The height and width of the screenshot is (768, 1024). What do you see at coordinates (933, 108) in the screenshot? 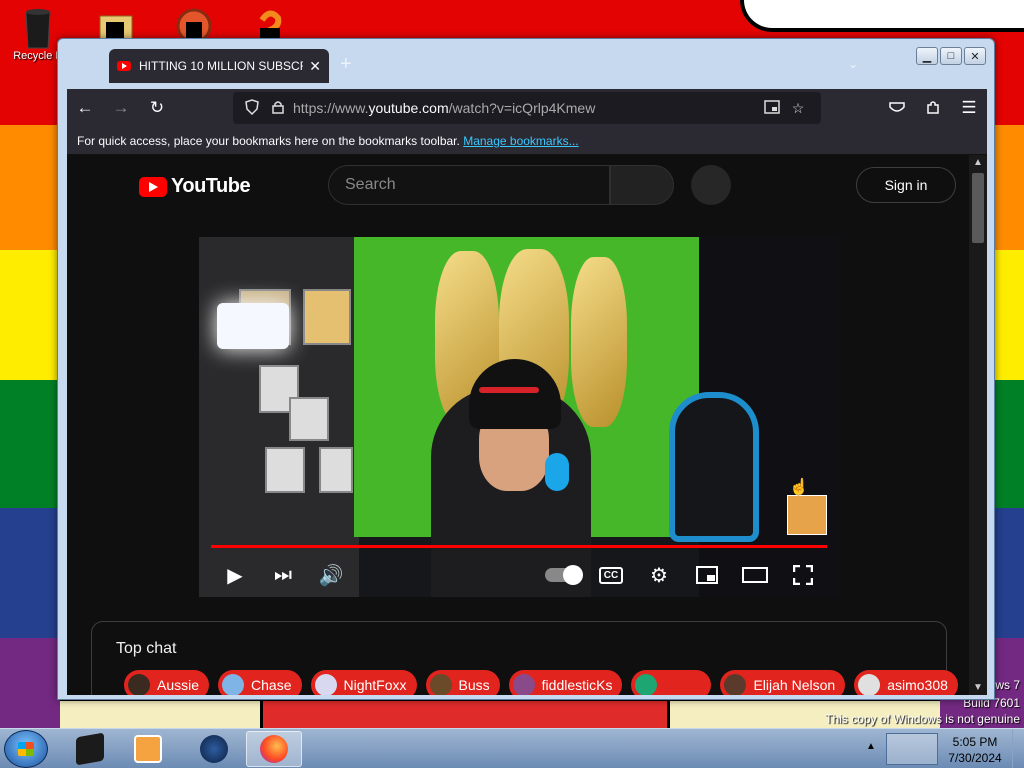
I see `extensions-icon` at bounding box center [933, 108].